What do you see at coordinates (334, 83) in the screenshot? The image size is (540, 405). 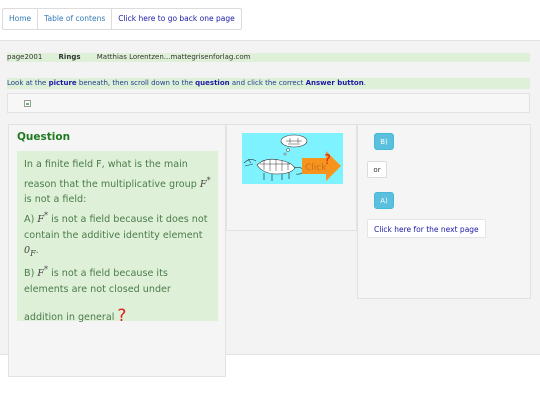 I see `instruction-emphasis: Answer button` at bounding box center [334, 83].